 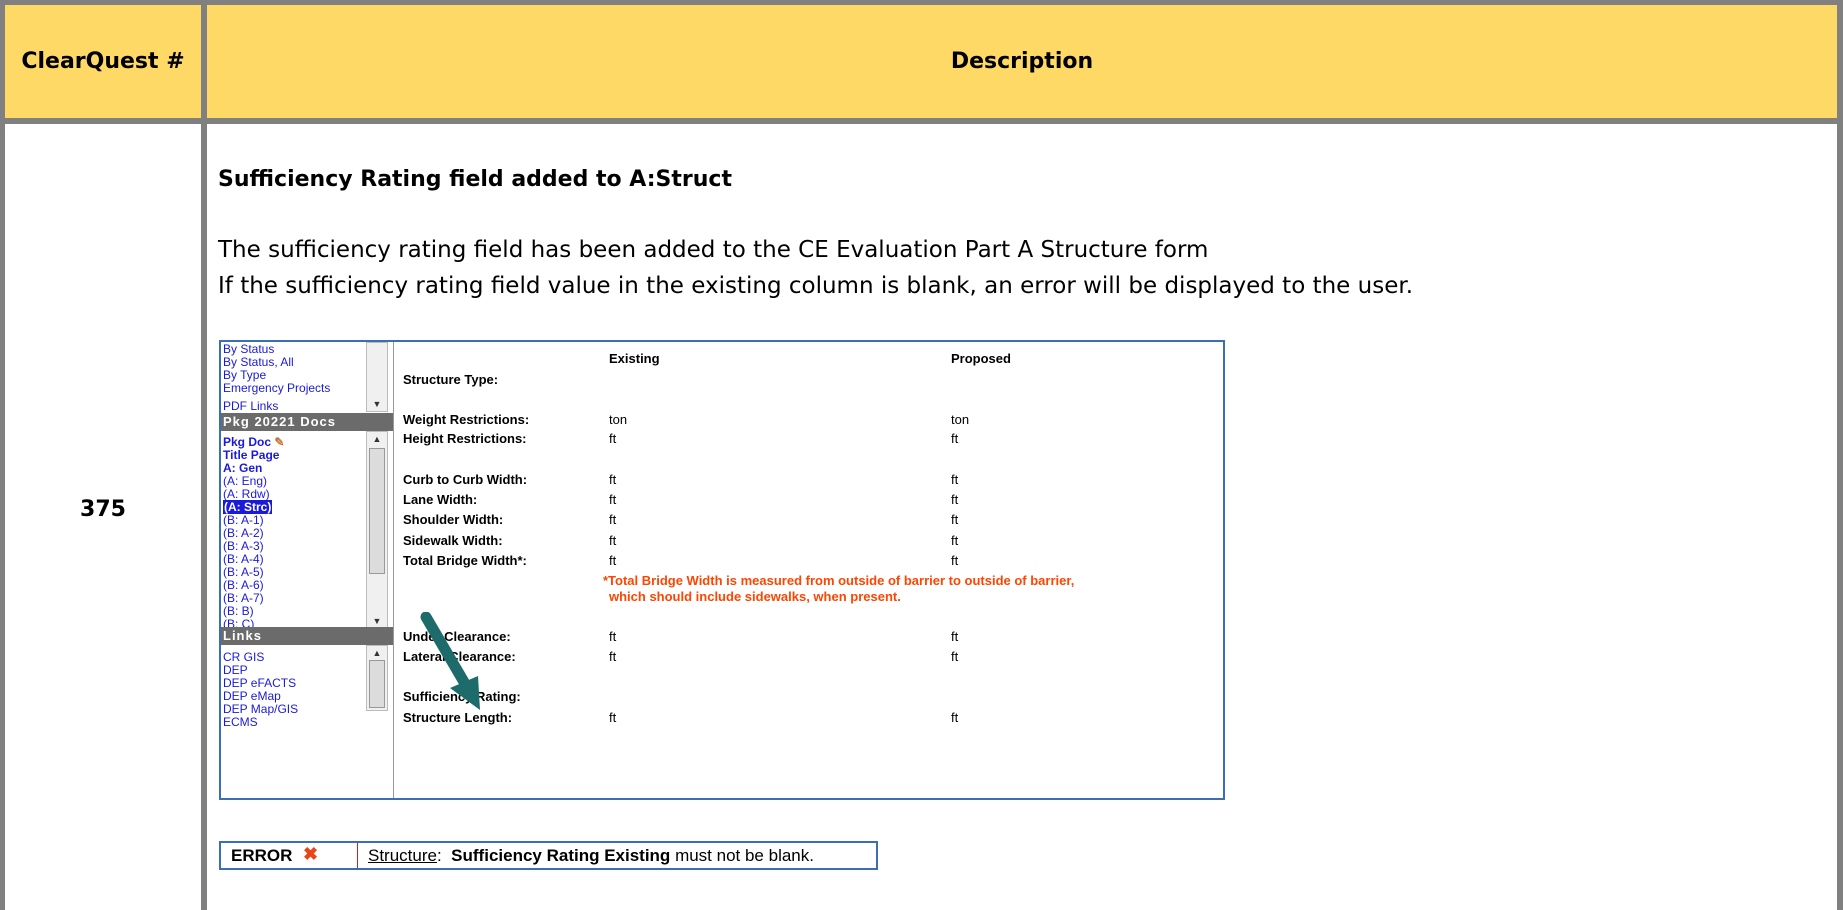 I want to click on header-cell-description: Description, so click(x=1022, y=61).